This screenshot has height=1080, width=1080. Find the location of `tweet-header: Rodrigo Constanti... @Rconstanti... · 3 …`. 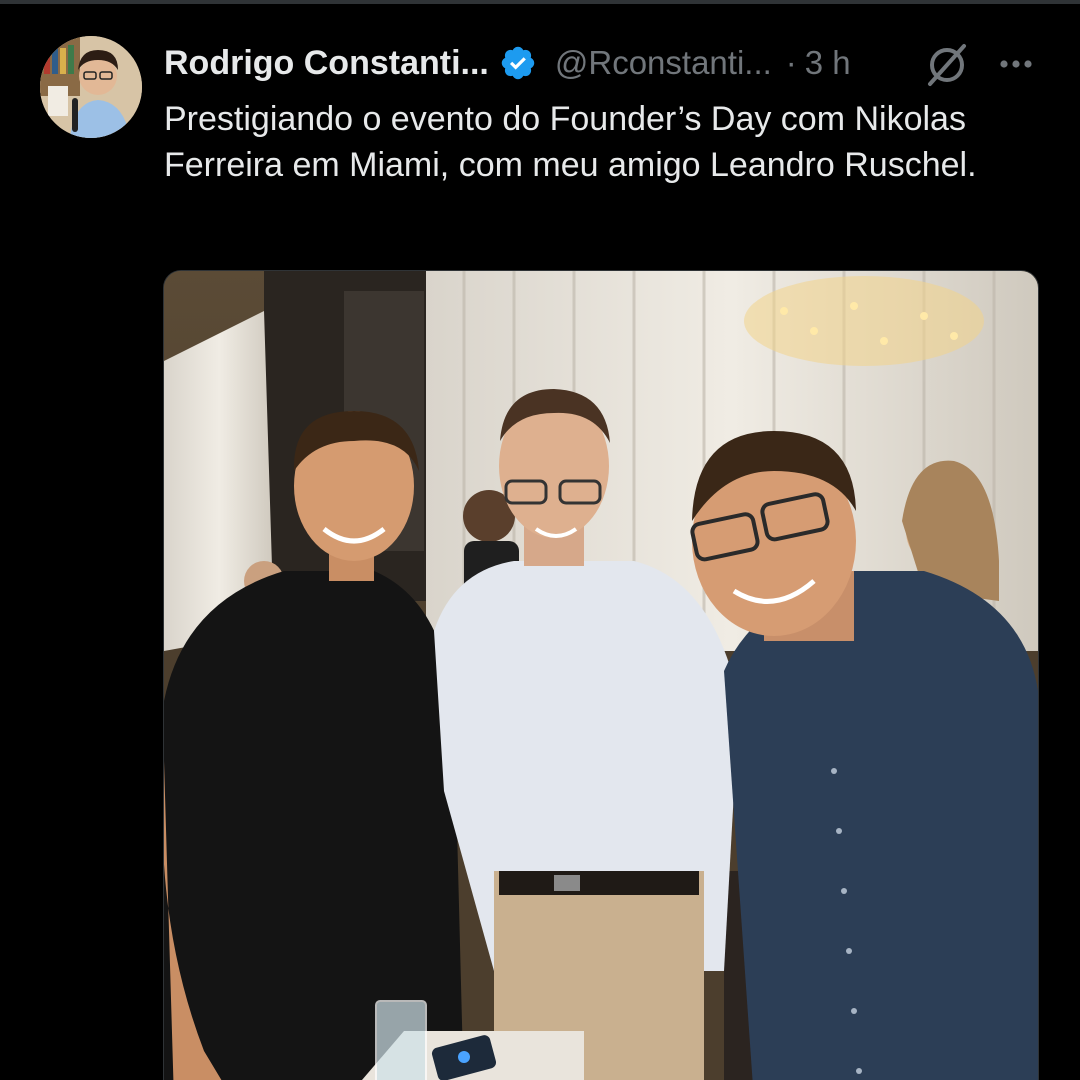

tweet-header: Rodrigo Constanti... @Rconstanti... · 3 … is located at coordinates (507, 63).